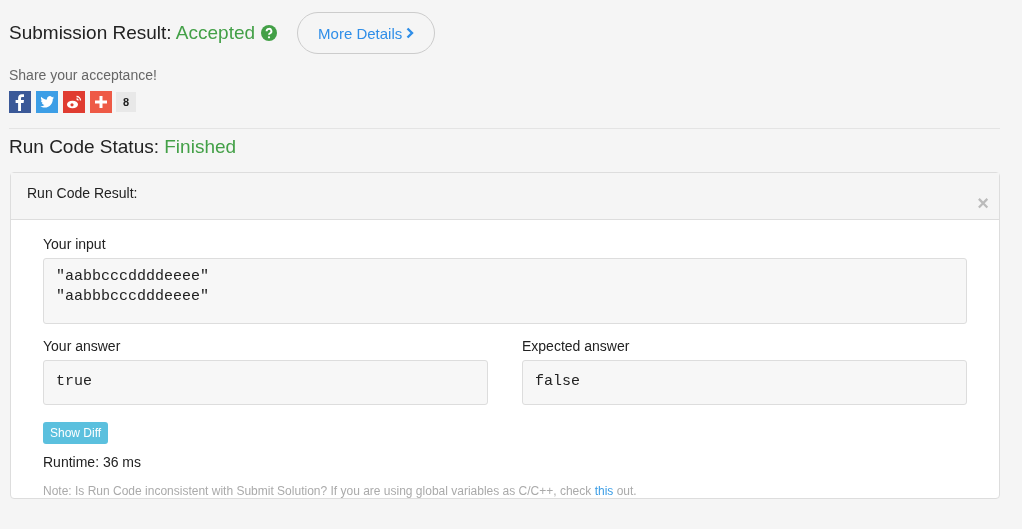  I want to click on plus-icon, so click(101, 102).